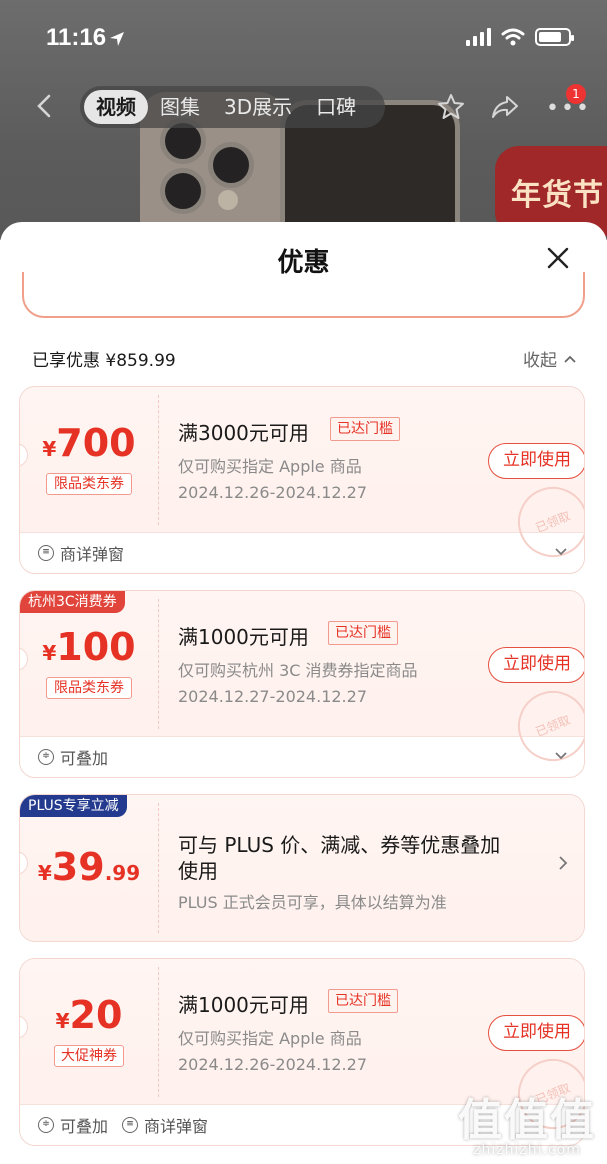 Image resolution: width=607 pixels, height=1164 pixels. What do you see at coordinates (89, 1056) in the screenshot?
I see `coupon-type-tag: 大促神券` at bounding box center [89, 1056].